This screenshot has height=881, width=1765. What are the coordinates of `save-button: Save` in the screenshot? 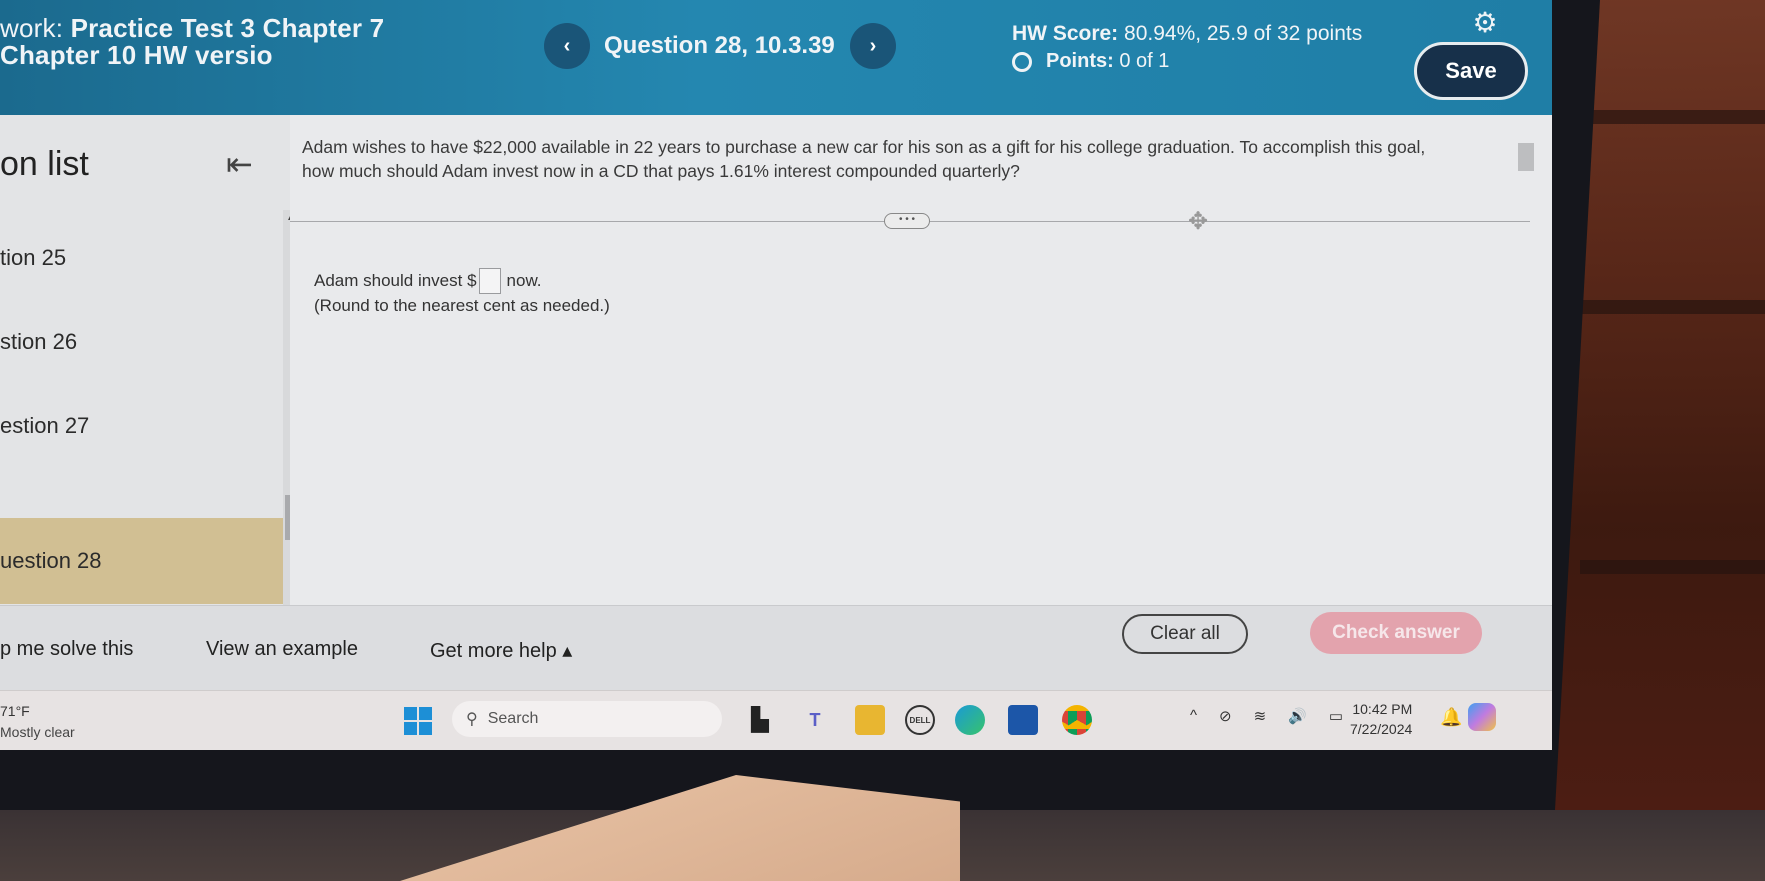 It's located at (1471, 71).